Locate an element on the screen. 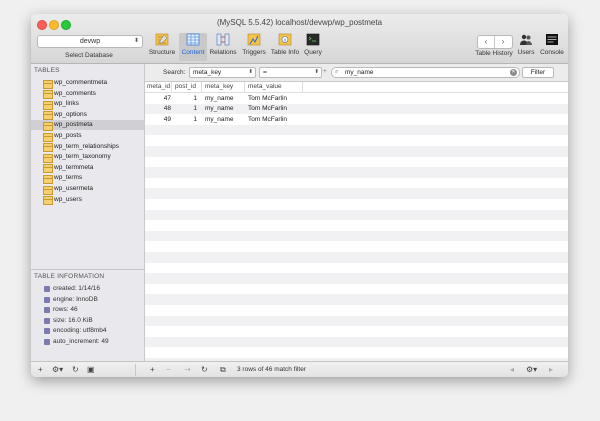  sidebar-item-wp-users: wp_users is located at coordinates (87, 200).